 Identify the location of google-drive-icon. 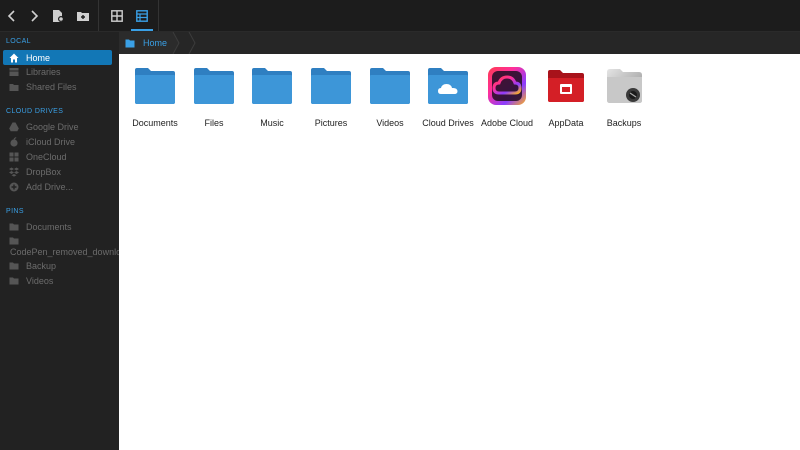
(14, 127).